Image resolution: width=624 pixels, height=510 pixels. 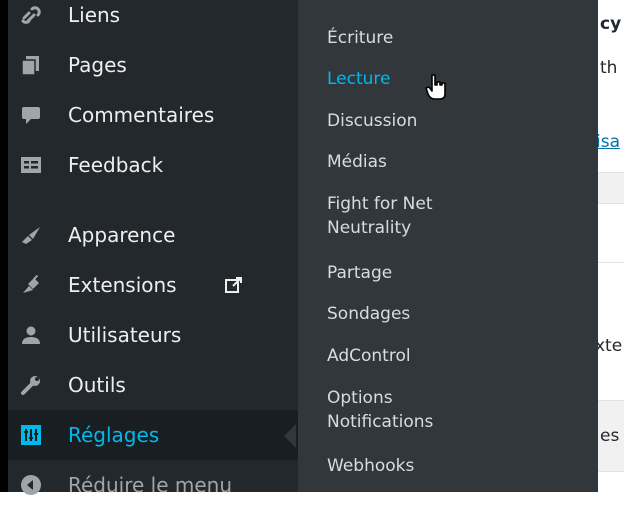 What do you see at coordinates (4, 246) in the screenshot?
I see `window-edge` at bounding box center [4, 246].